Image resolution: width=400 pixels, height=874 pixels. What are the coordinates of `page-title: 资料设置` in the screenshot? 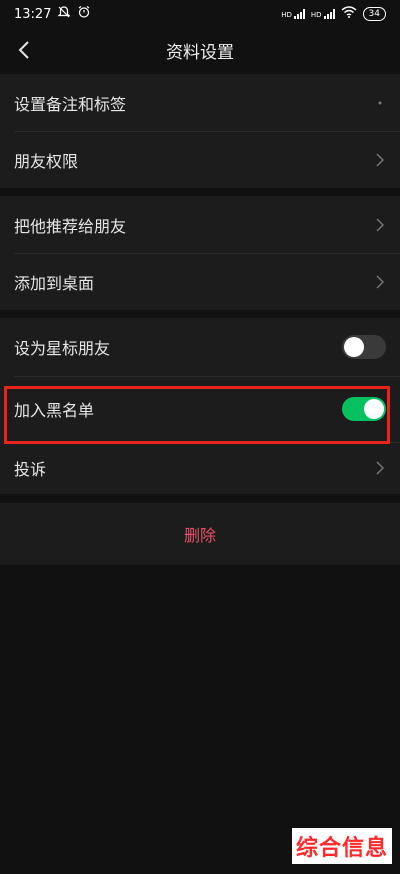 It's located at (200, 52).